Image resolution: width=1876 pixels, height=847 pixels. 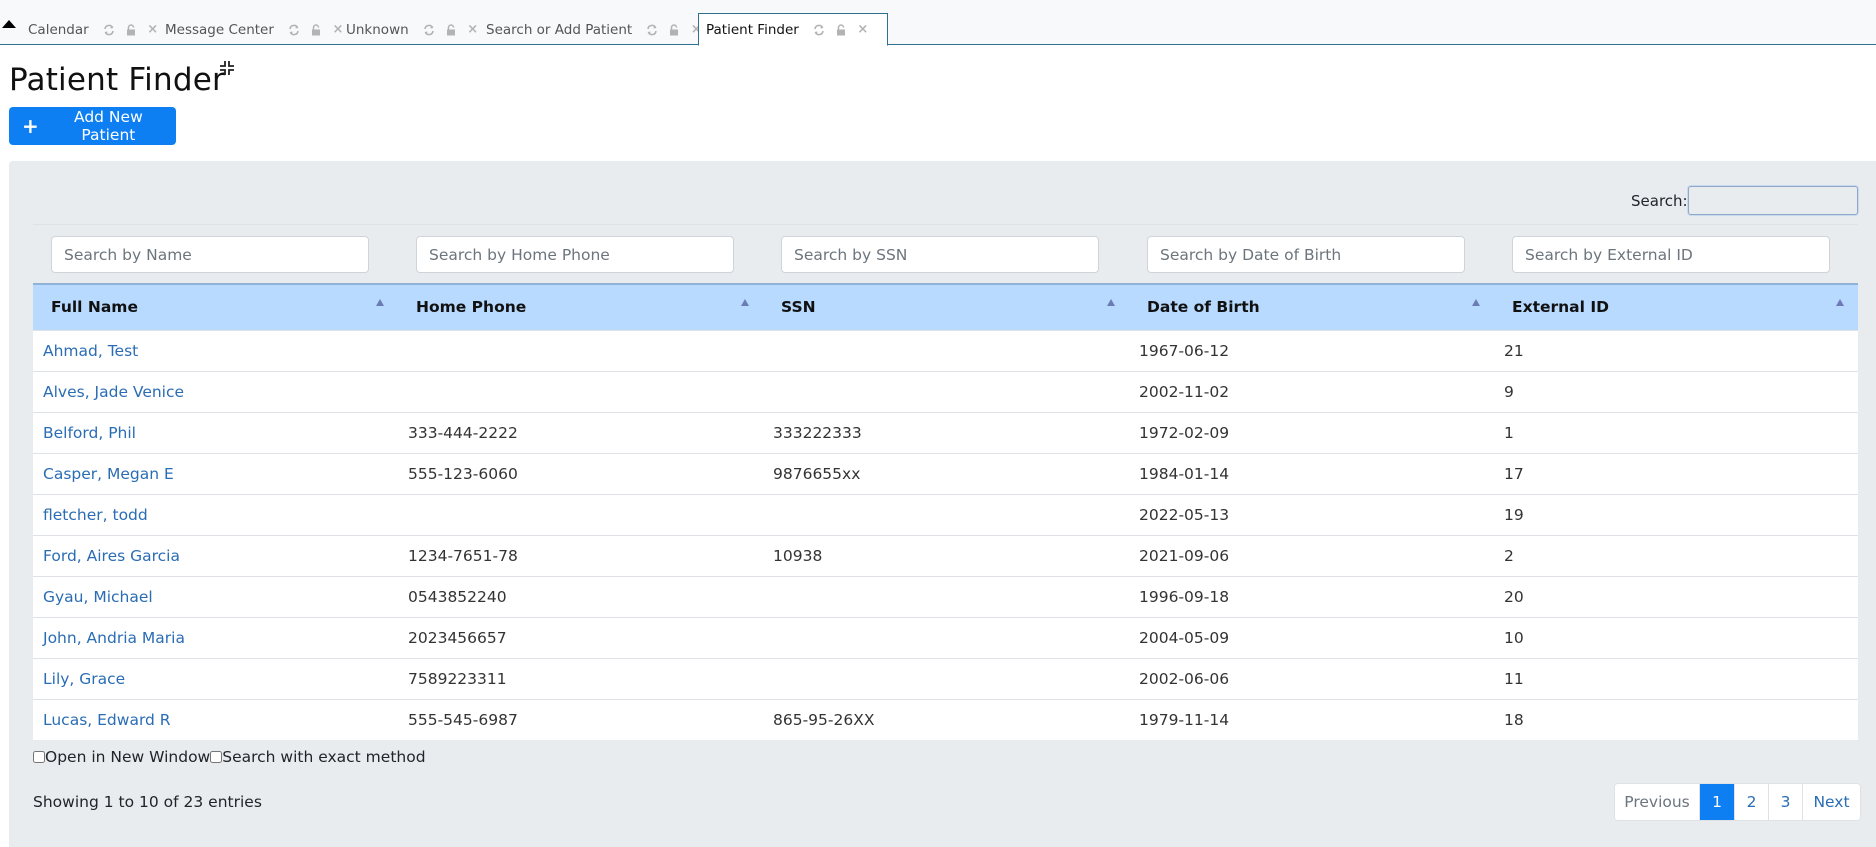 I want to click on cell-external-id: 20, so click(x=1514, y=596).